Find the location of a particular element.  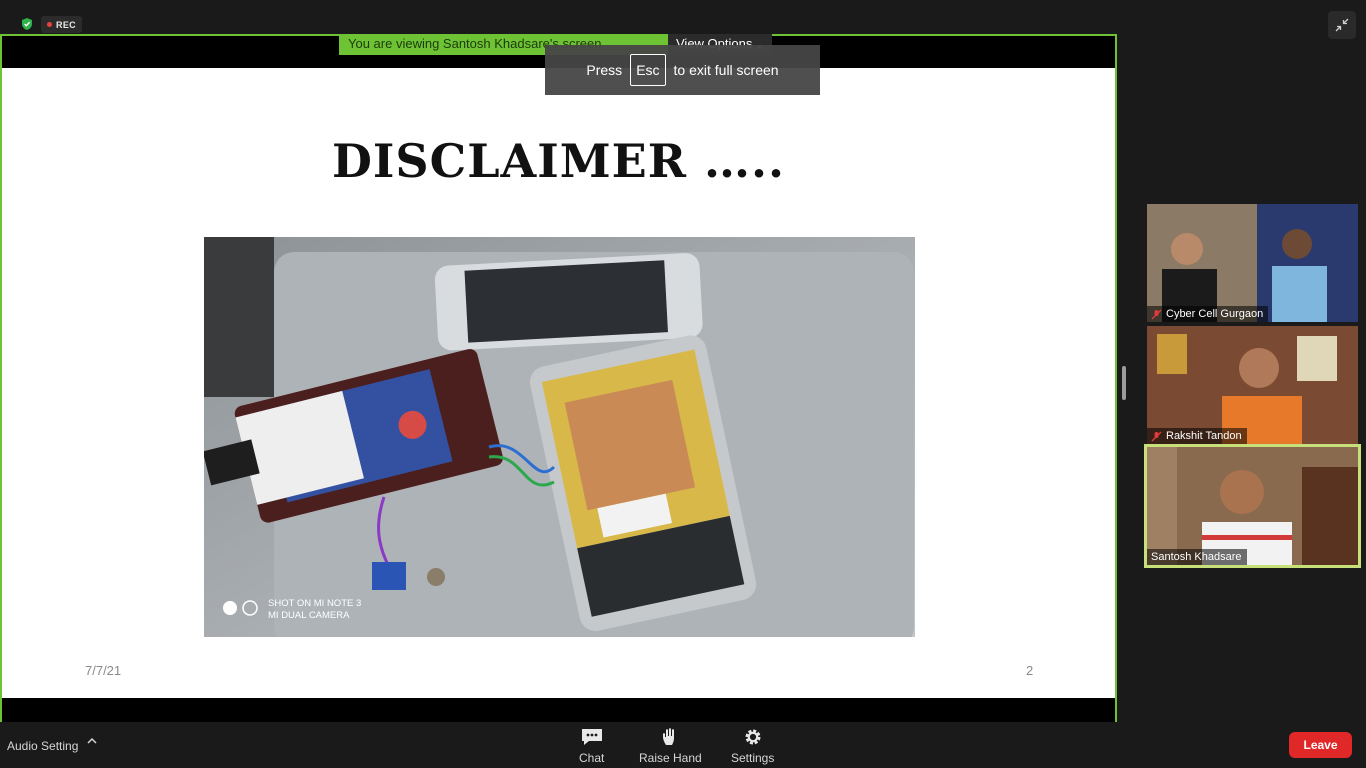

toast-press-text: Press is located at coordinates (604, 70).